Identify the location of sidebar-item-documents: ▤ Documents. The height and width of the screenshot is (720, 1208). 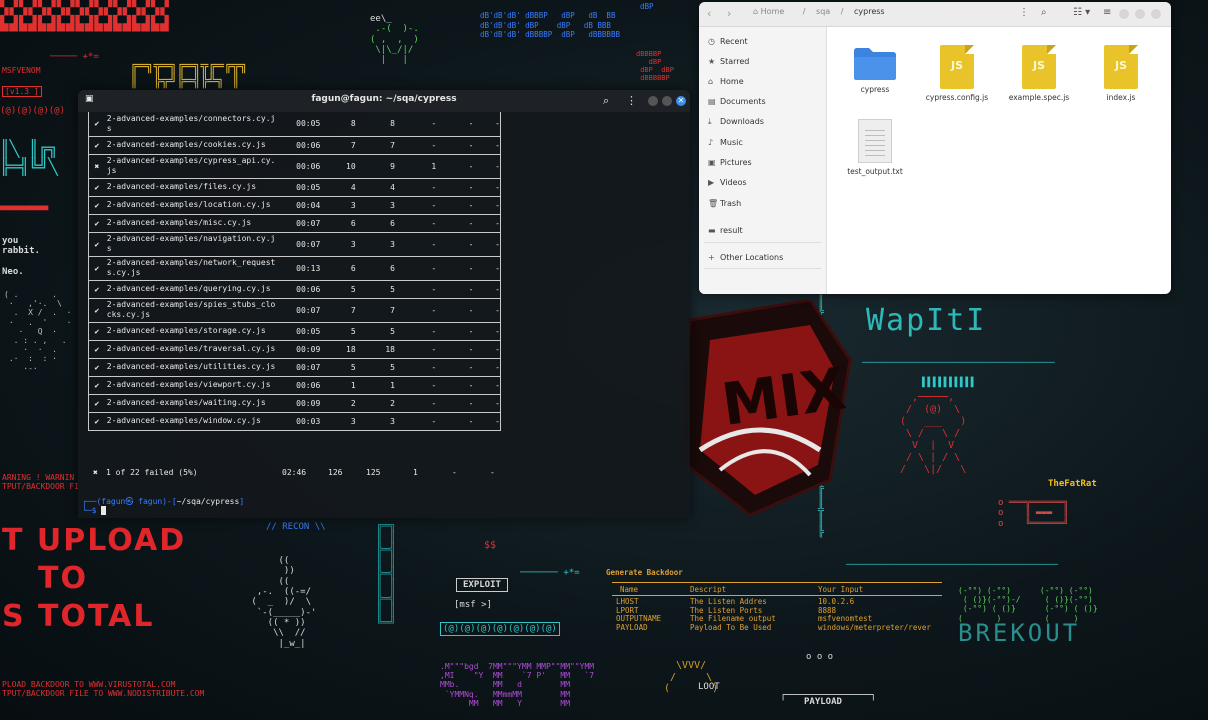
(737, 101).